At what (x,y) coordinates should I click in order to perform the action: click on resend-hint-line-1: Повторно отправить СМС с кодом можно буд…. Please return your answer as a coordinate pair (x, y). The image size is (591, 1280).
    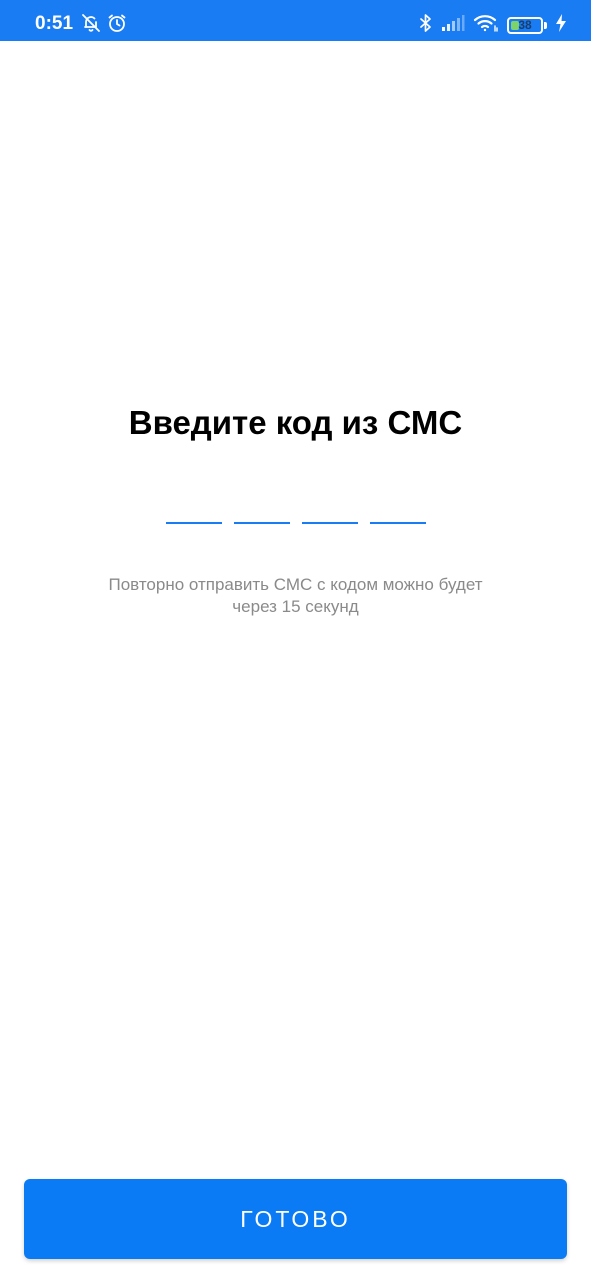
    Looking at the image, I should click on (295, 584).